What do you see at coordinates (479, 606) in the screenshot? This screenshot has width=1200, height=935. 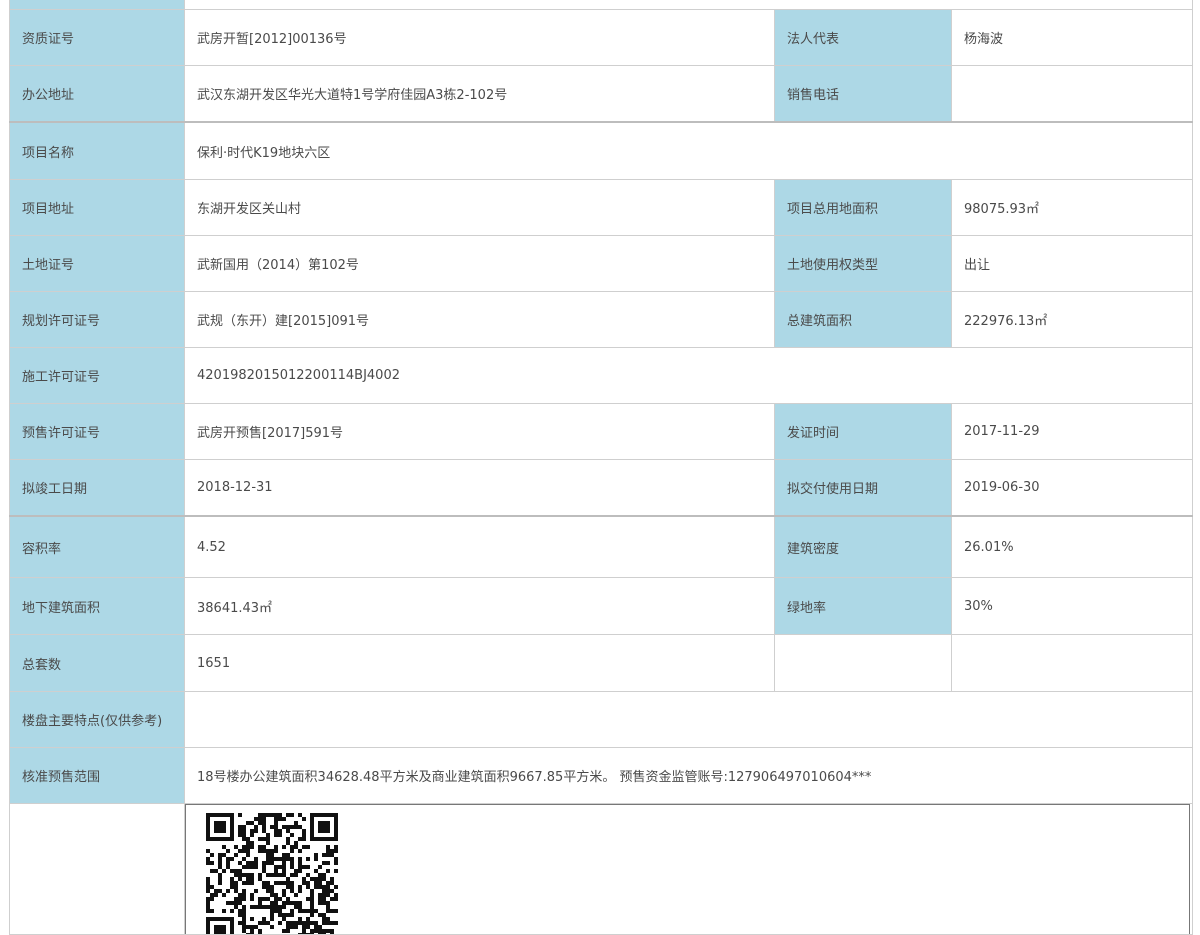 I see `value-underground-area: 38641.43㎡` at bounding box center [479, 606].